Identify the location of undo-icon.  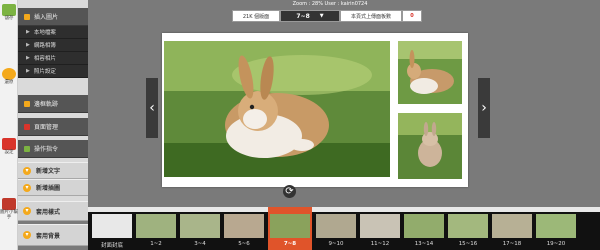
(9, 74).